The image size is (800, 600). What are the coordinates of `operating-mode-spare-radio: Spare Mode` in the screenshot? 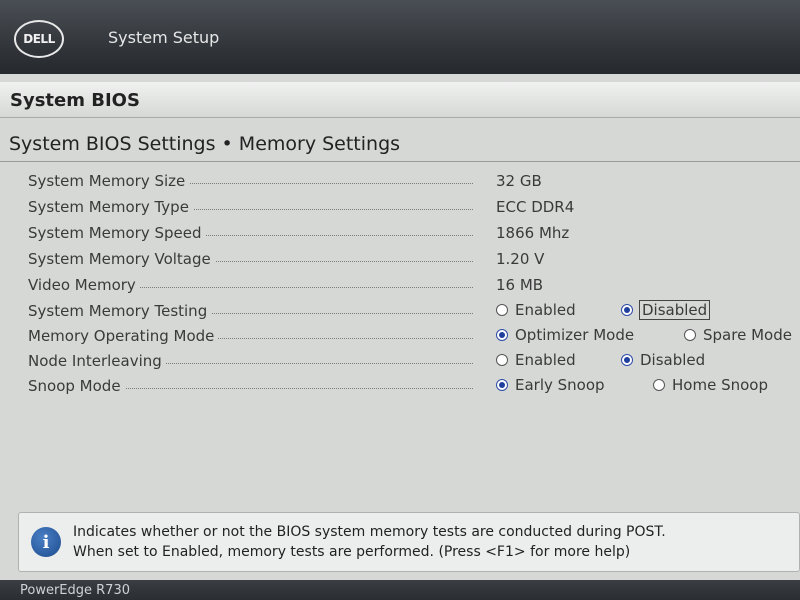 It's located at (738, 335).